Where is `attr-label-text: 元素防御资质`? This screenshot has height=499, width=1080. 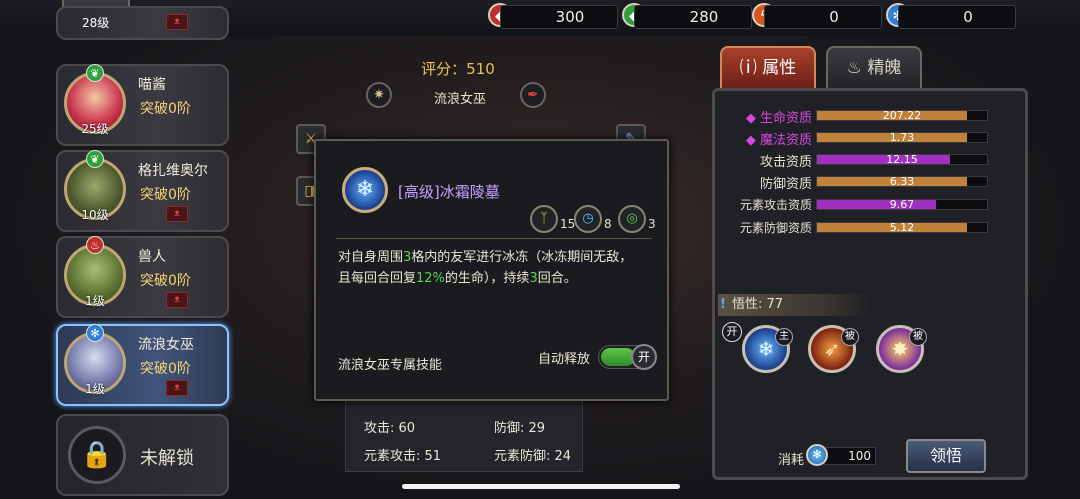
attr-label-text: 元素防御资质 is located at coordinates (775, 228).